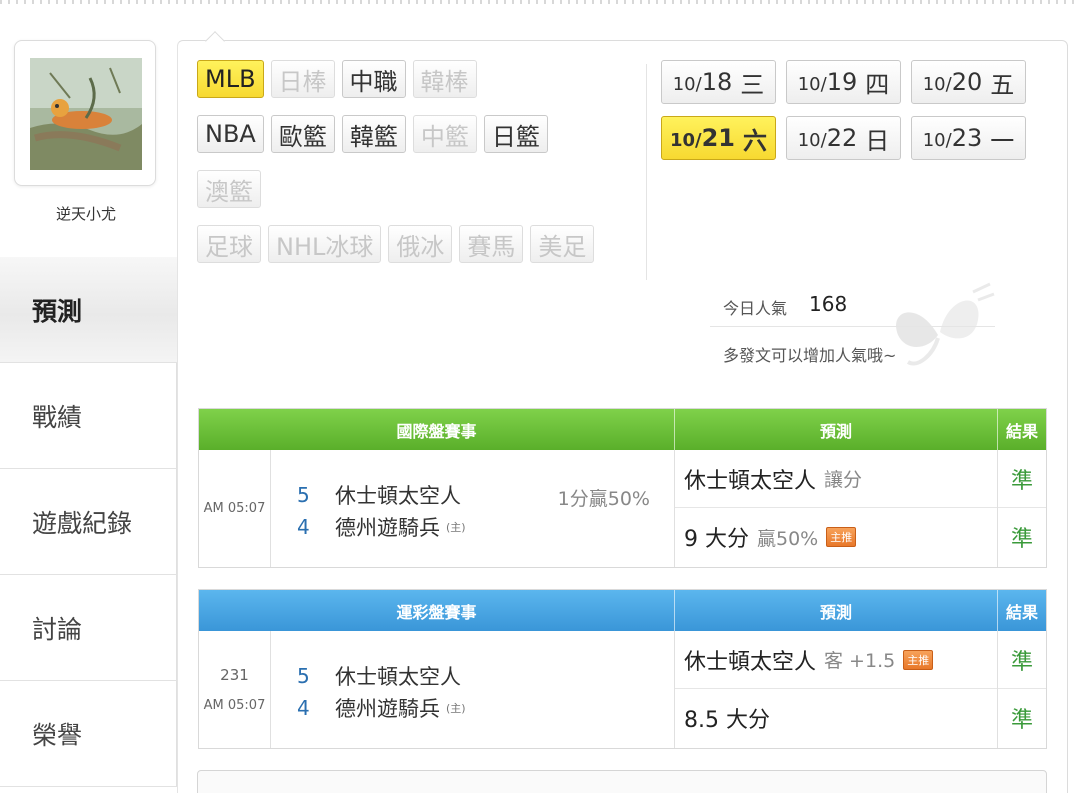 This screenshot has width=1080, height=793. I want to click on prediction-main: 休士頓太空人, so click(750, 481).